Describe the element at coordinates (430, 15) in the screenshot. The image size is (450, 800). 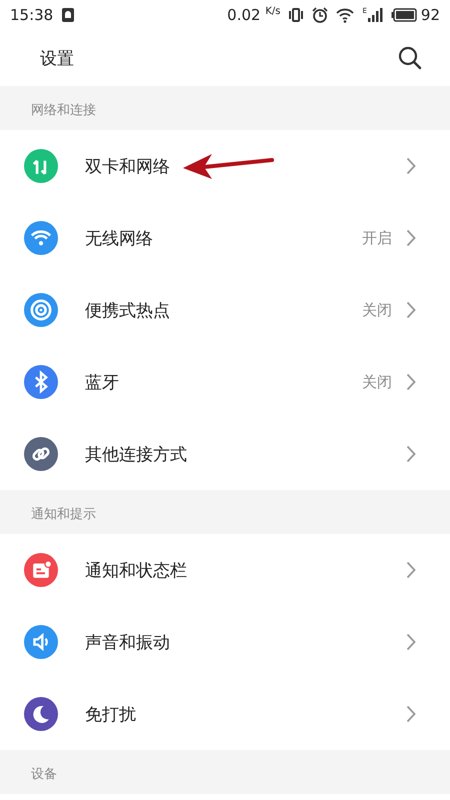
I see `battery-level: 92` at that location.